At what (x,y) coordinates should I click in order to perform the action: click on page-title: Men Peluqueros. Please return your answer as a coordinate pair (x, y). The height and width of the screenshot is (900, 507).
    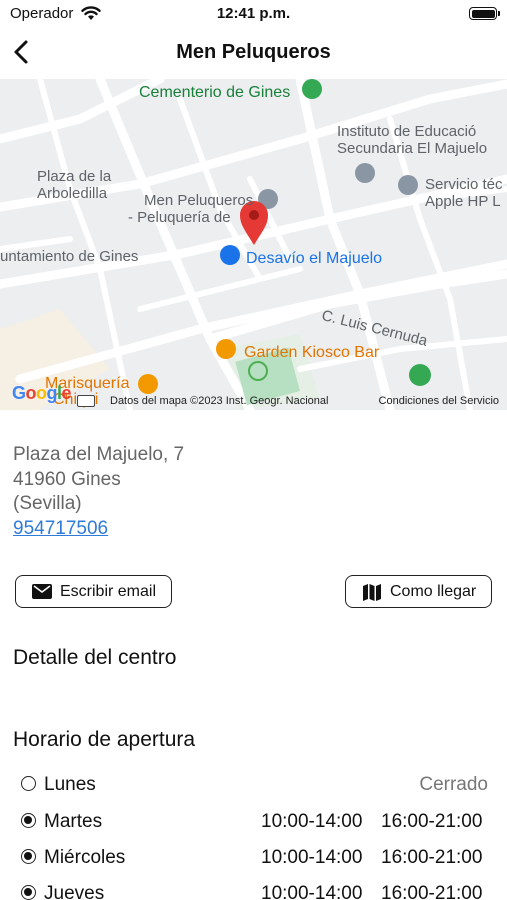
    Looking at the image, I should click on (253, 52).